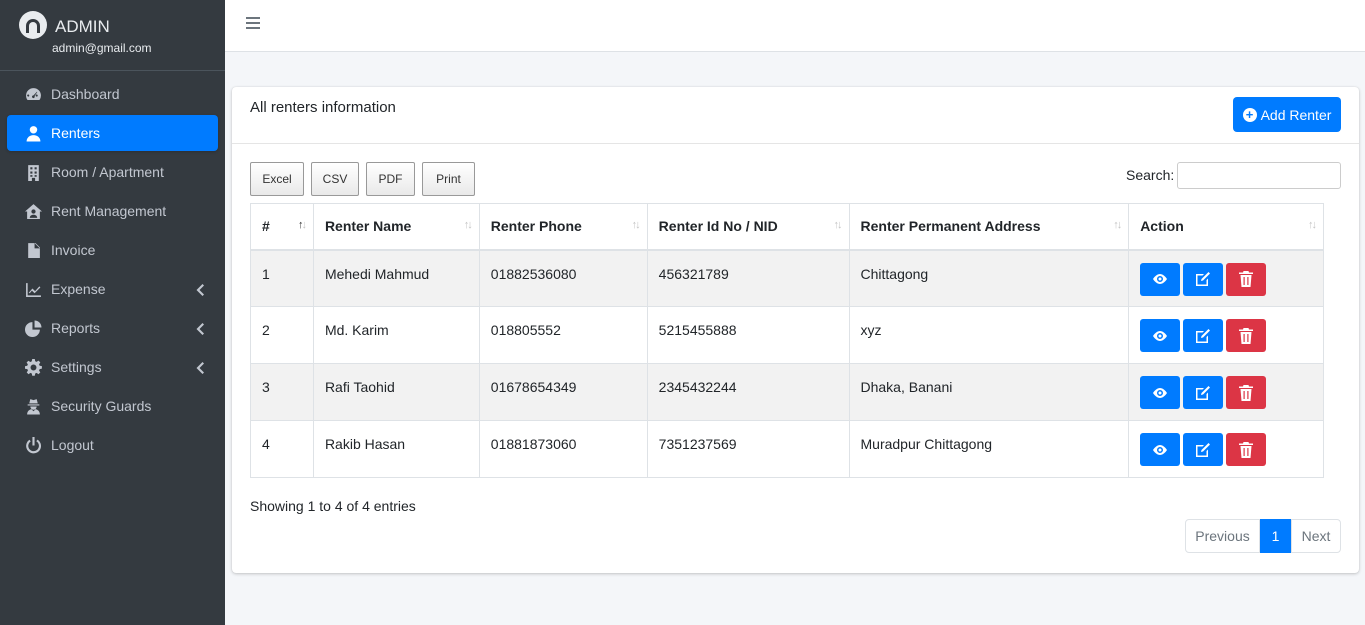 The width and height of the screenshot is (1365, 625). I want to click on cell-nid: 2345432244, so click(748, 392).